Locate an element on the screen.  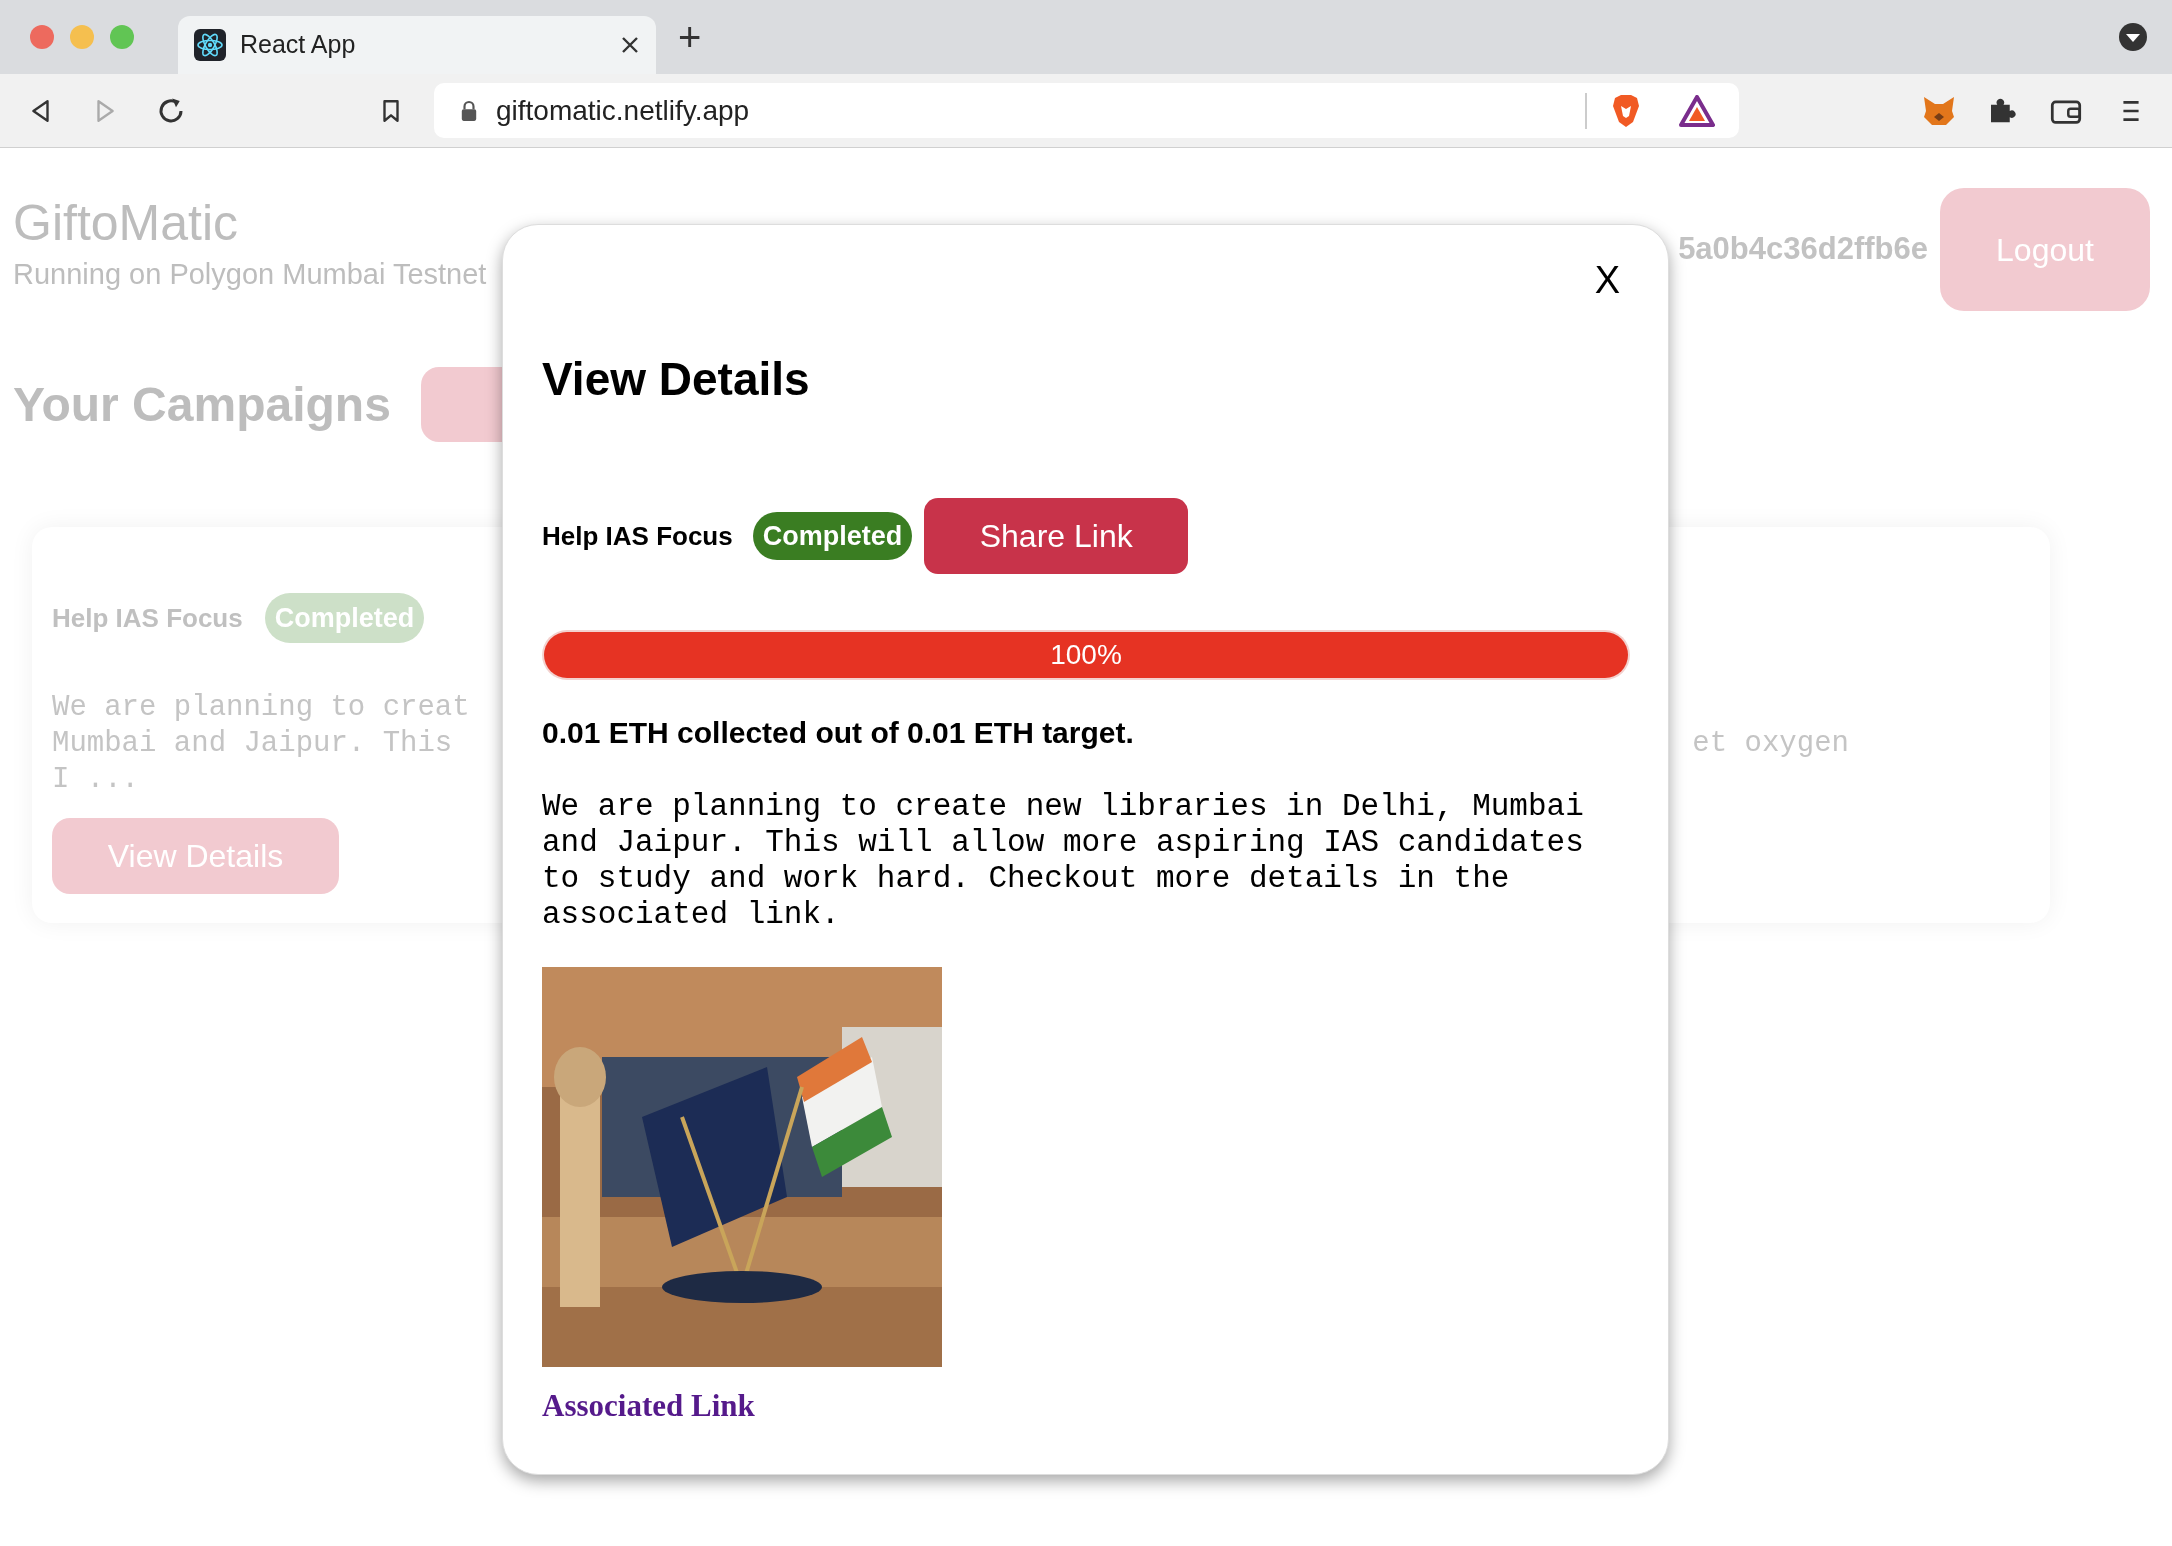
new-tab-button: + is located at coordinates (690, 37).